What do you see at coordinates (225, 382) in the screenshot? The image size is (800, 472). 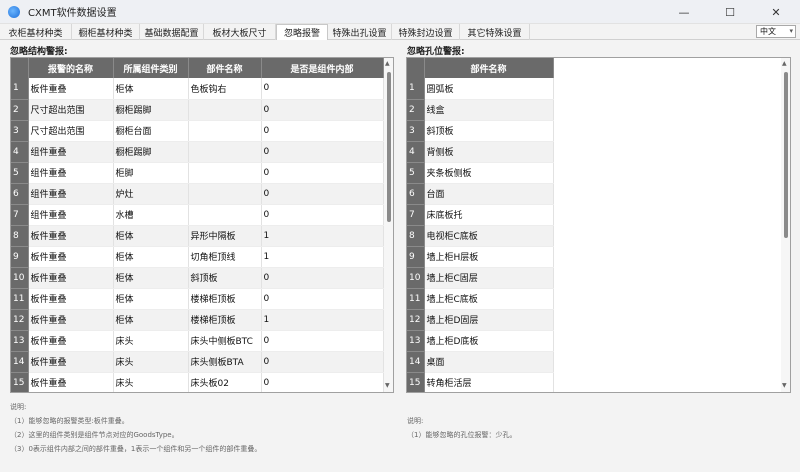 I see `table-cell: 床头板02` at bounding box center [225, 382].